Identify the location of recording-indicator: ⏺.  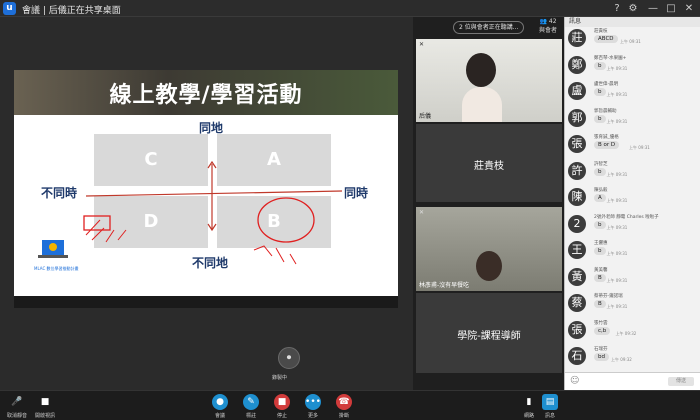
(289, 358).